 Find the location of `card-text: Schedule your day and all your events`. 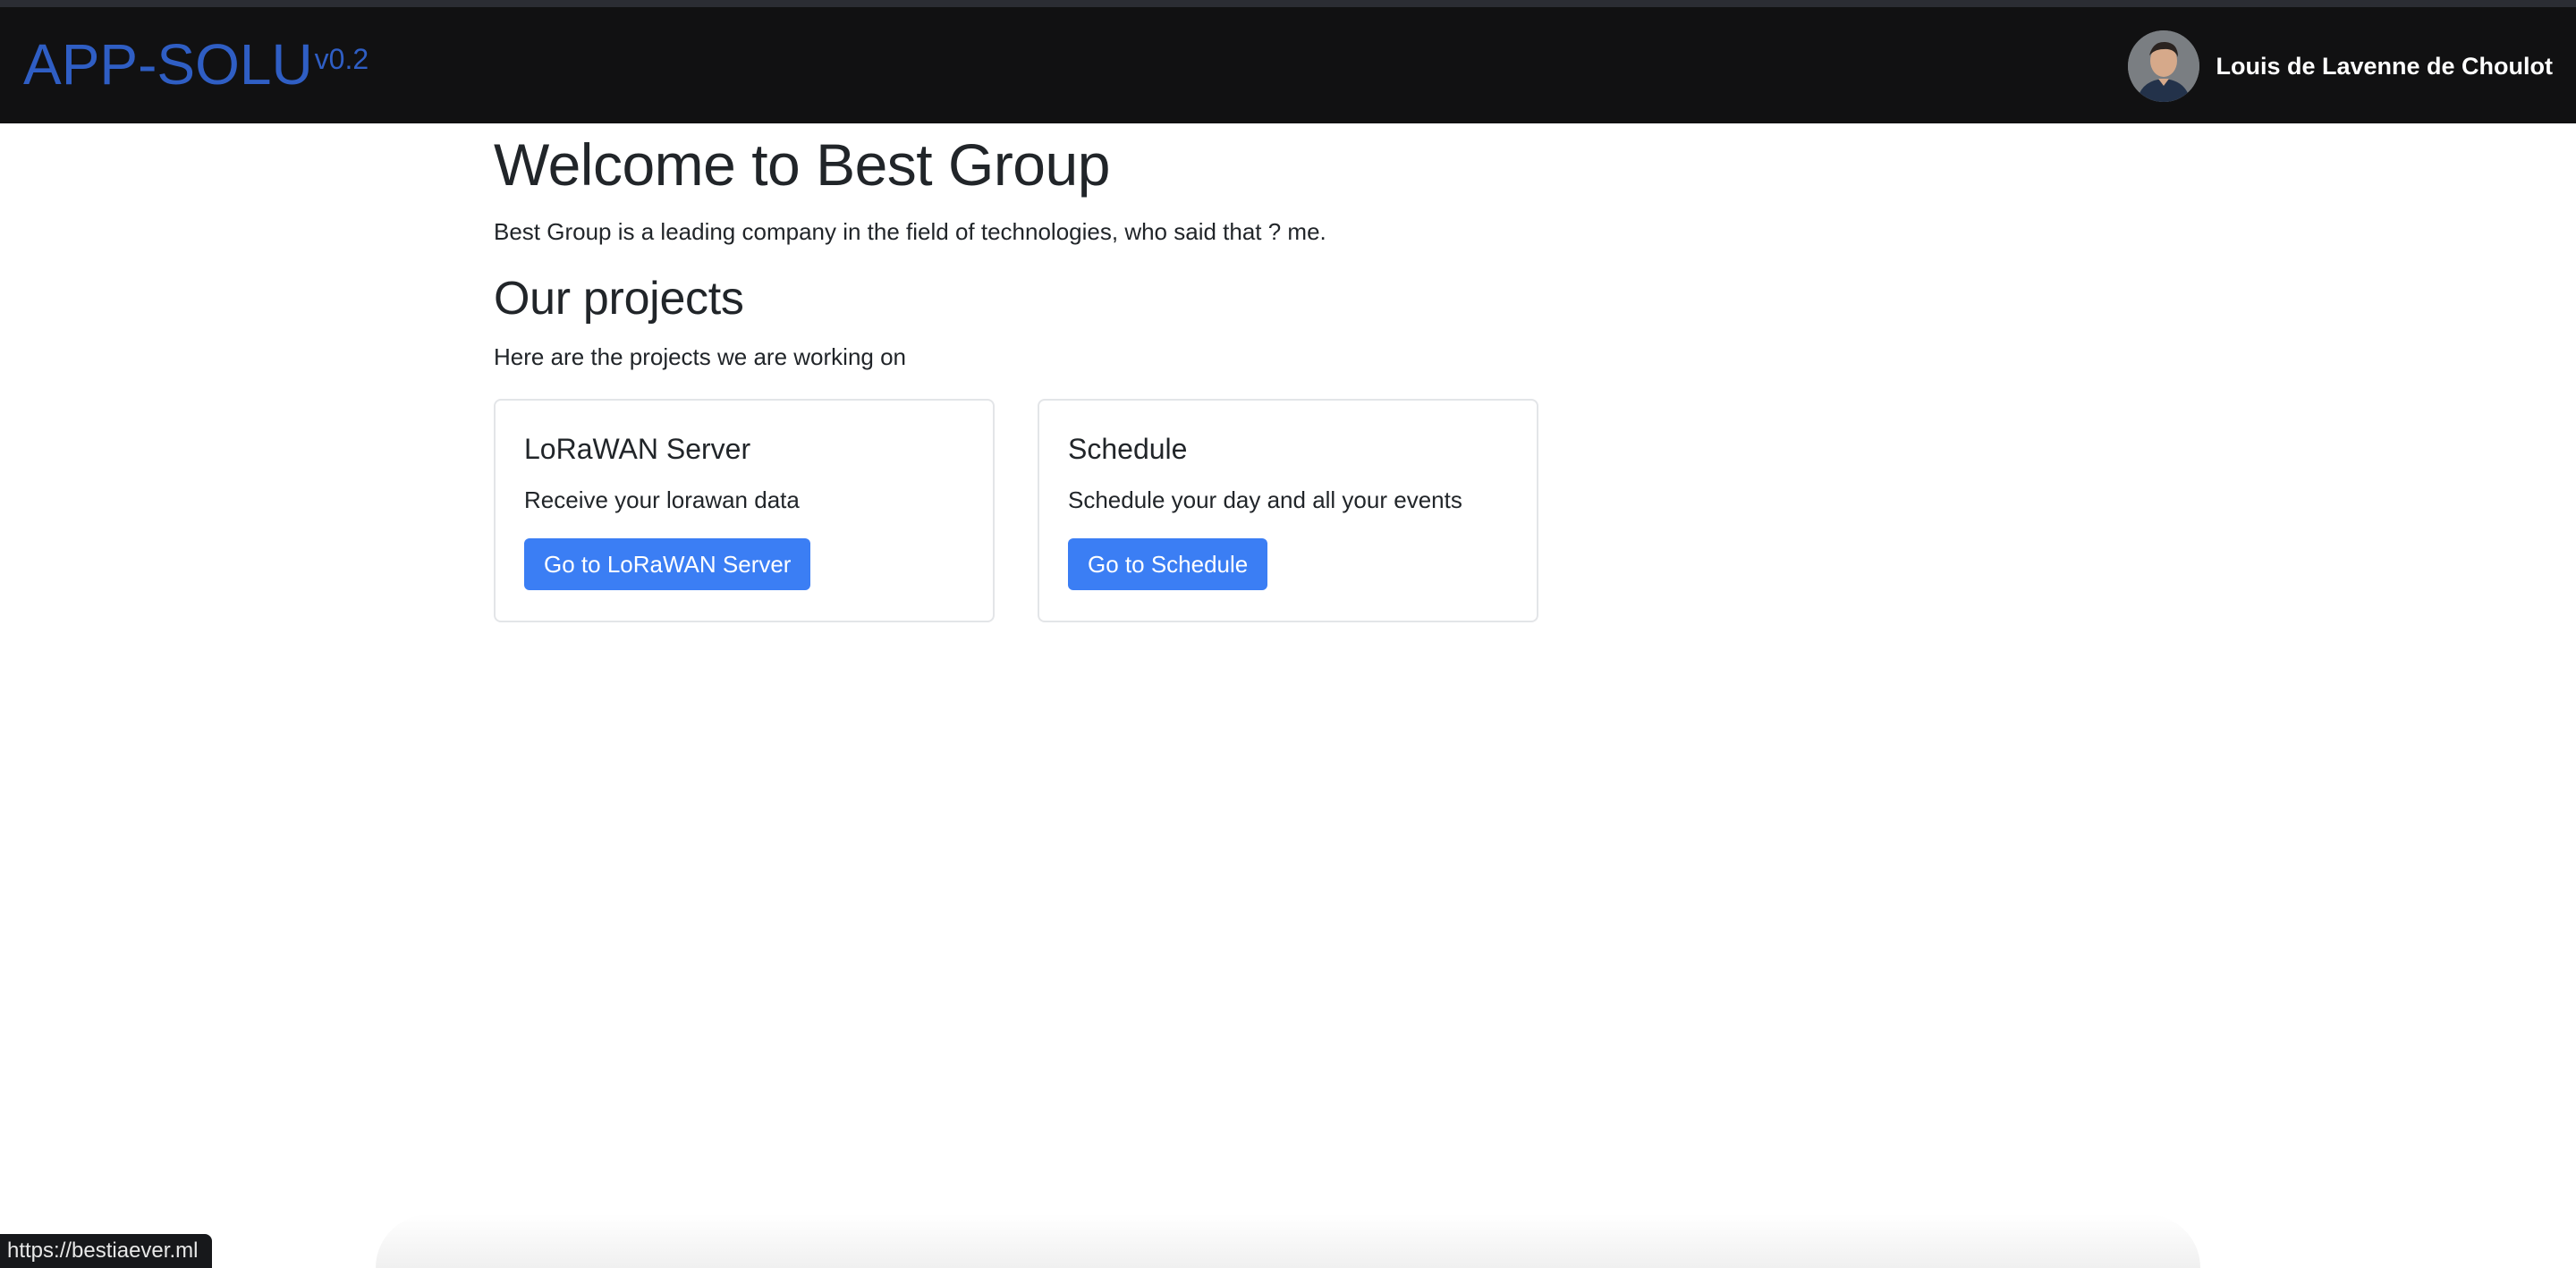

card-text: Schedule your day and all your events is located at coordinates (1265, 499).